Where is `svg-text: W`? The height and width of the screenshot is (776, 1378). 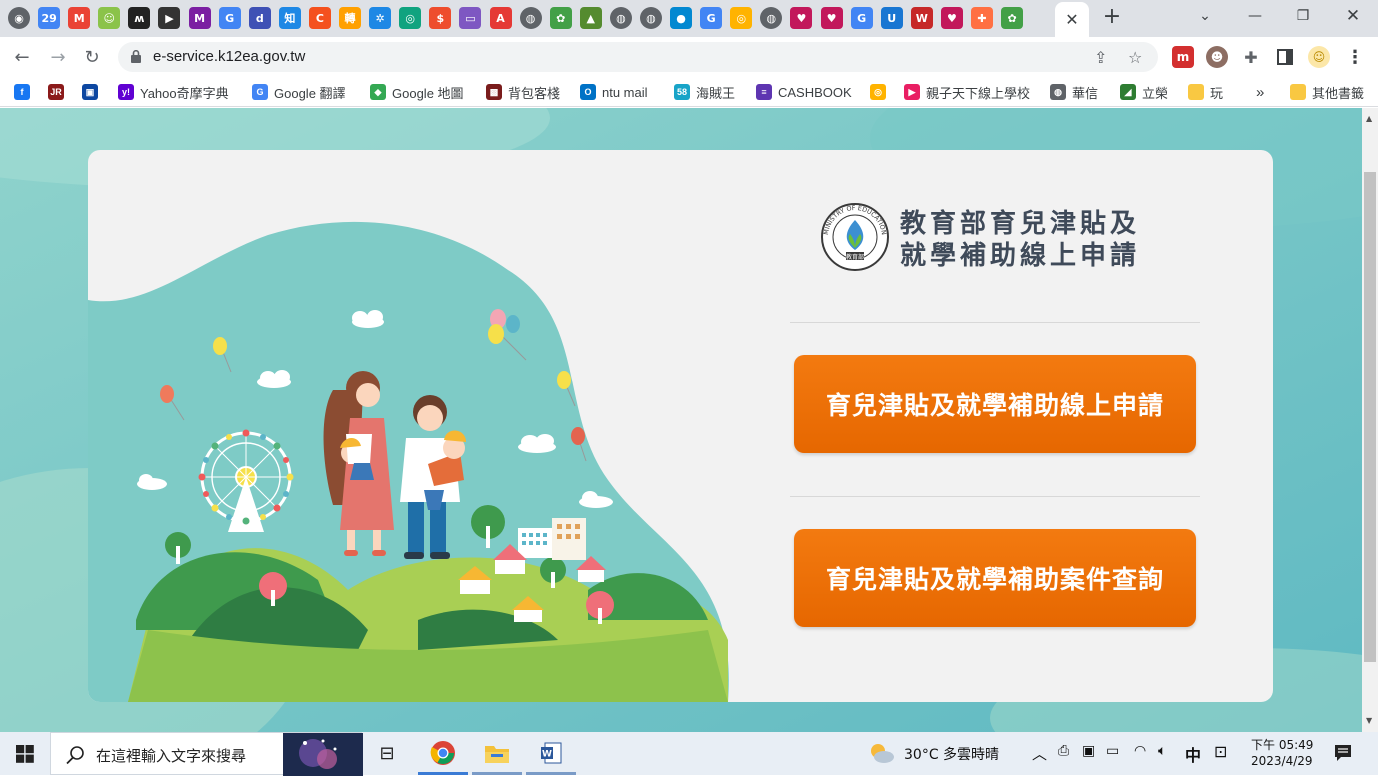
svg-text: W is located at coordinates (547, 755).